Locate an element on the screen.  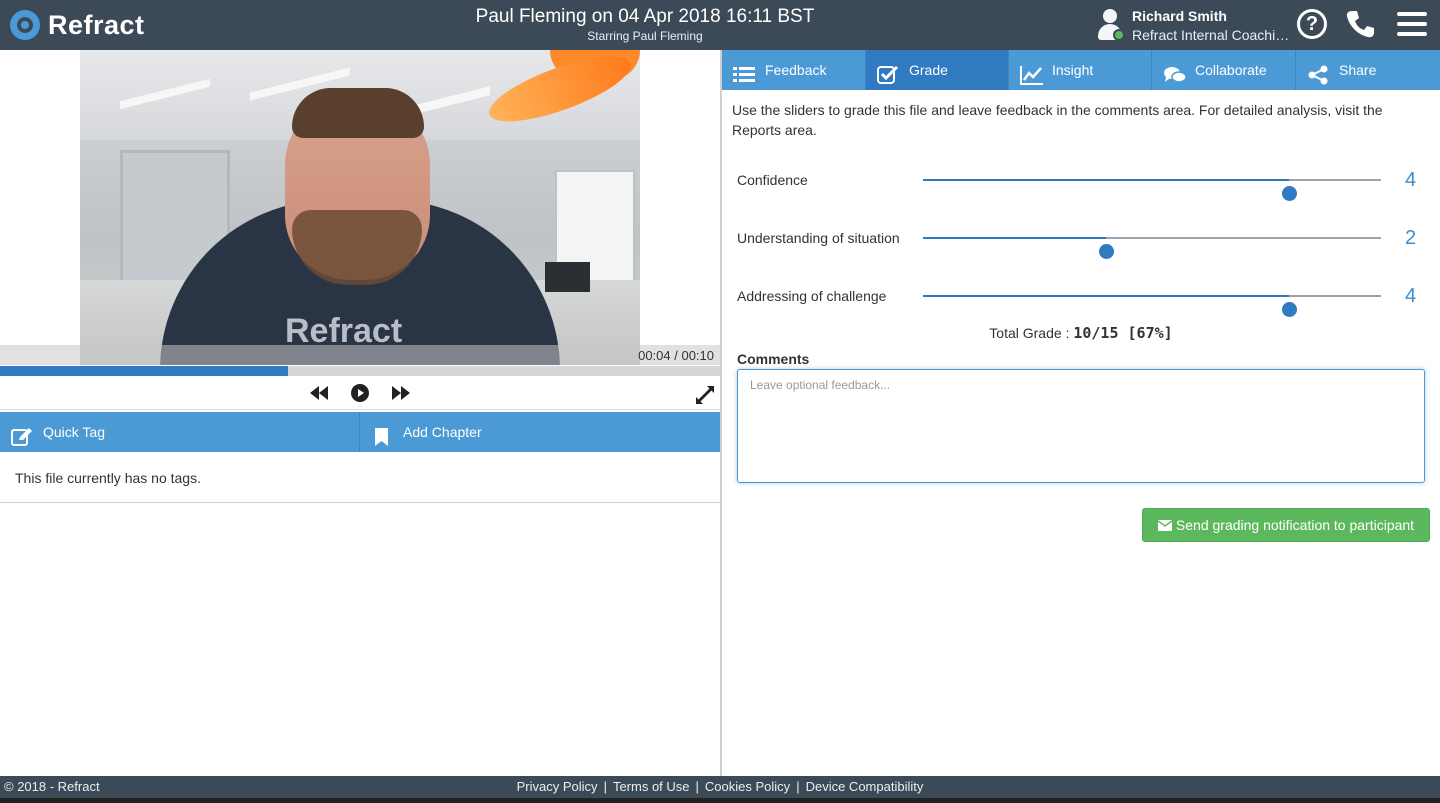
slider-row-confidence: Confidence 4 is located at coordinates (1082, 183).